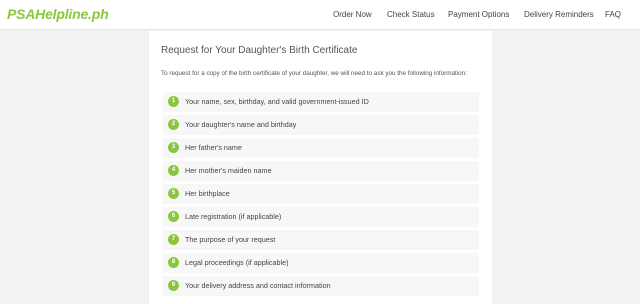 This screenshot has width=640, height=304. I want to click on step-number-badge: 2, so click(173, 124).